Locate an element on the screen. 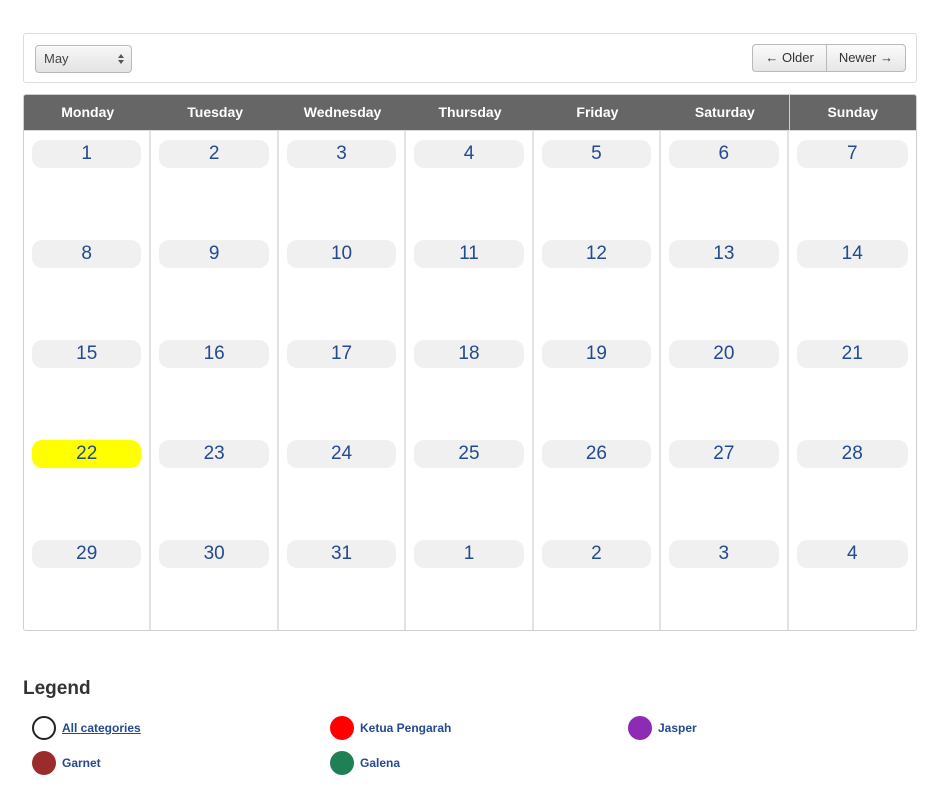 This screenshot has height=793, width=932. day-cell: 3 is located at coordinates (342, 181).